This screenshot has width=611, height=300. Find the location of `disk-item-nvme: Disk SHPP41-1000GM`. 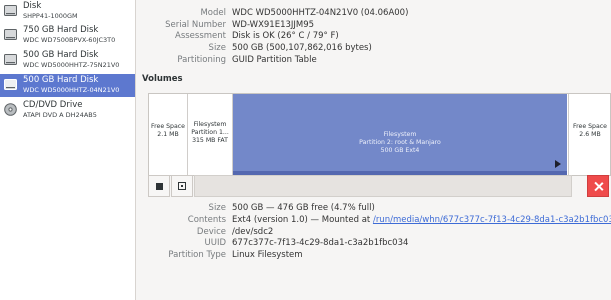

disk-item-nvme: Disk SHPP41-1000GM is located at coordinates (67, 11).